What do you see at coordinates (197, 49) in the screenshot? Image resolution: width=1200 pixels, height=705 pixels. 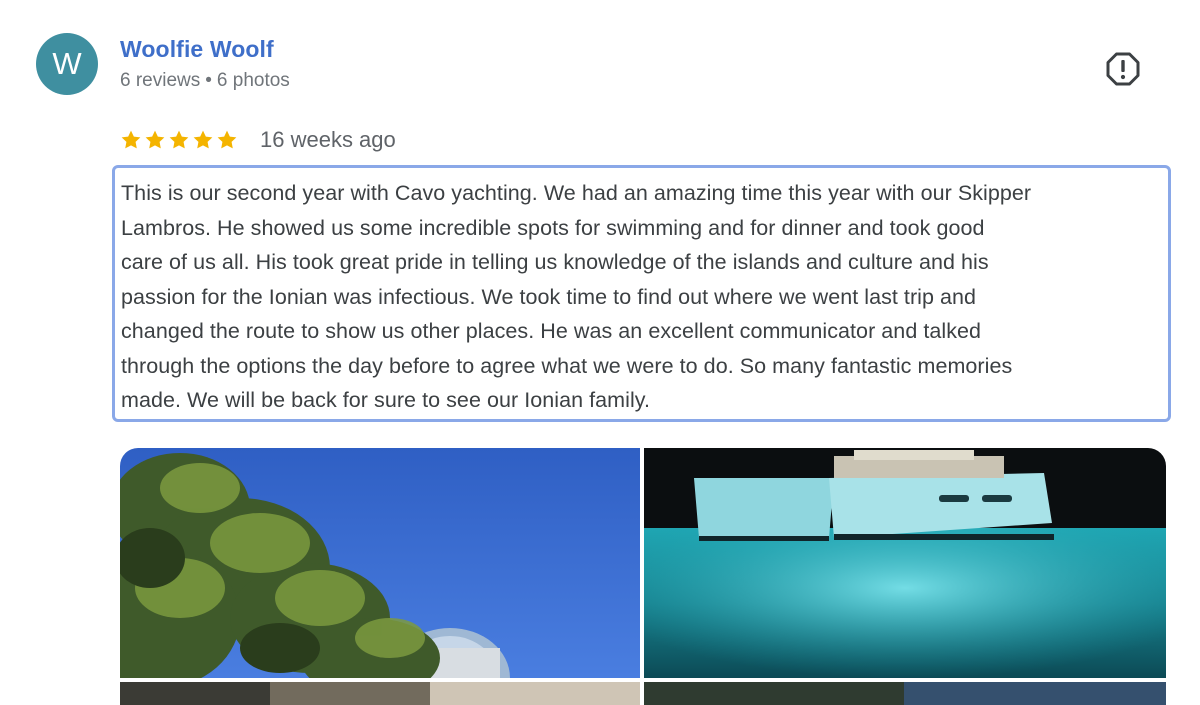 I see `author-name-link: Woolfie Woolf` at bounding box center [197, 49].